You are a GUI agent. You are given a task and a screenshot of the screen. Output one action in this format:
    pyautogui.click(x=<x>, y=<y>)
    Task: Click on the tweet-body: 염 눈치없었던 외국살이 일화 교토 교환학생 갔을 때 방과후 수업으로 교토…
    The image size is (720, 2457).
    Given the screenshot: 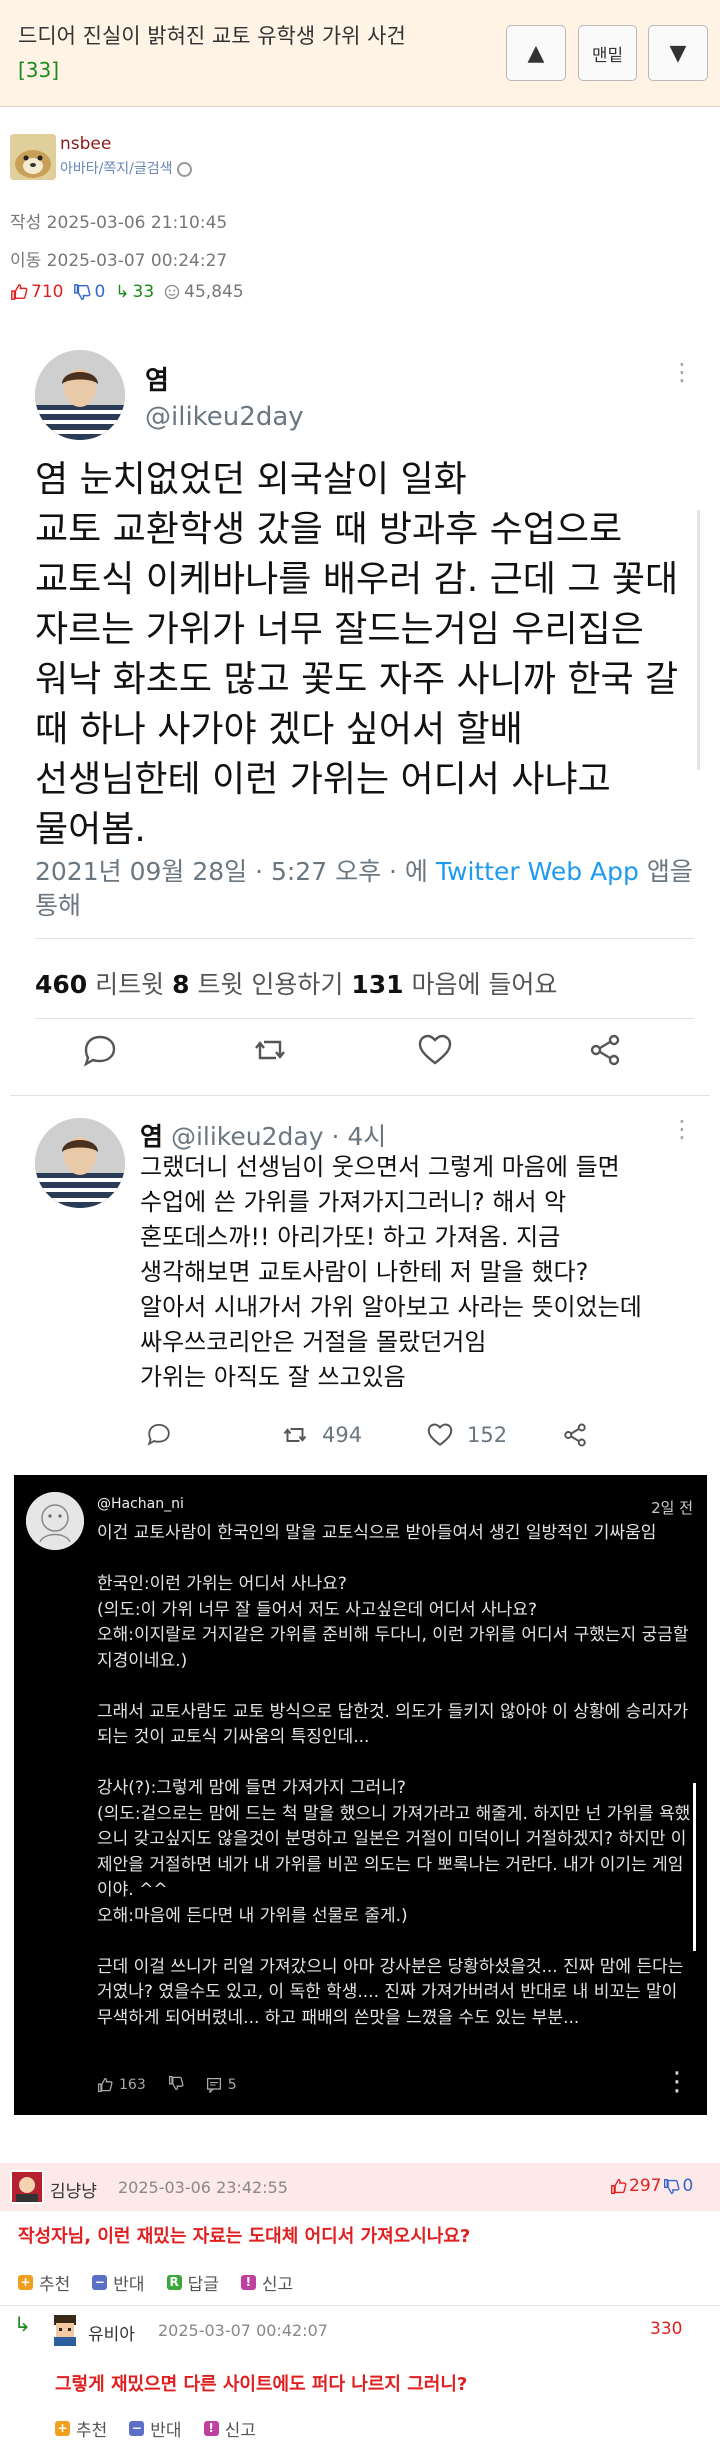 What is the action you would take?
    pyautogui.click(x=357, y=654)
    